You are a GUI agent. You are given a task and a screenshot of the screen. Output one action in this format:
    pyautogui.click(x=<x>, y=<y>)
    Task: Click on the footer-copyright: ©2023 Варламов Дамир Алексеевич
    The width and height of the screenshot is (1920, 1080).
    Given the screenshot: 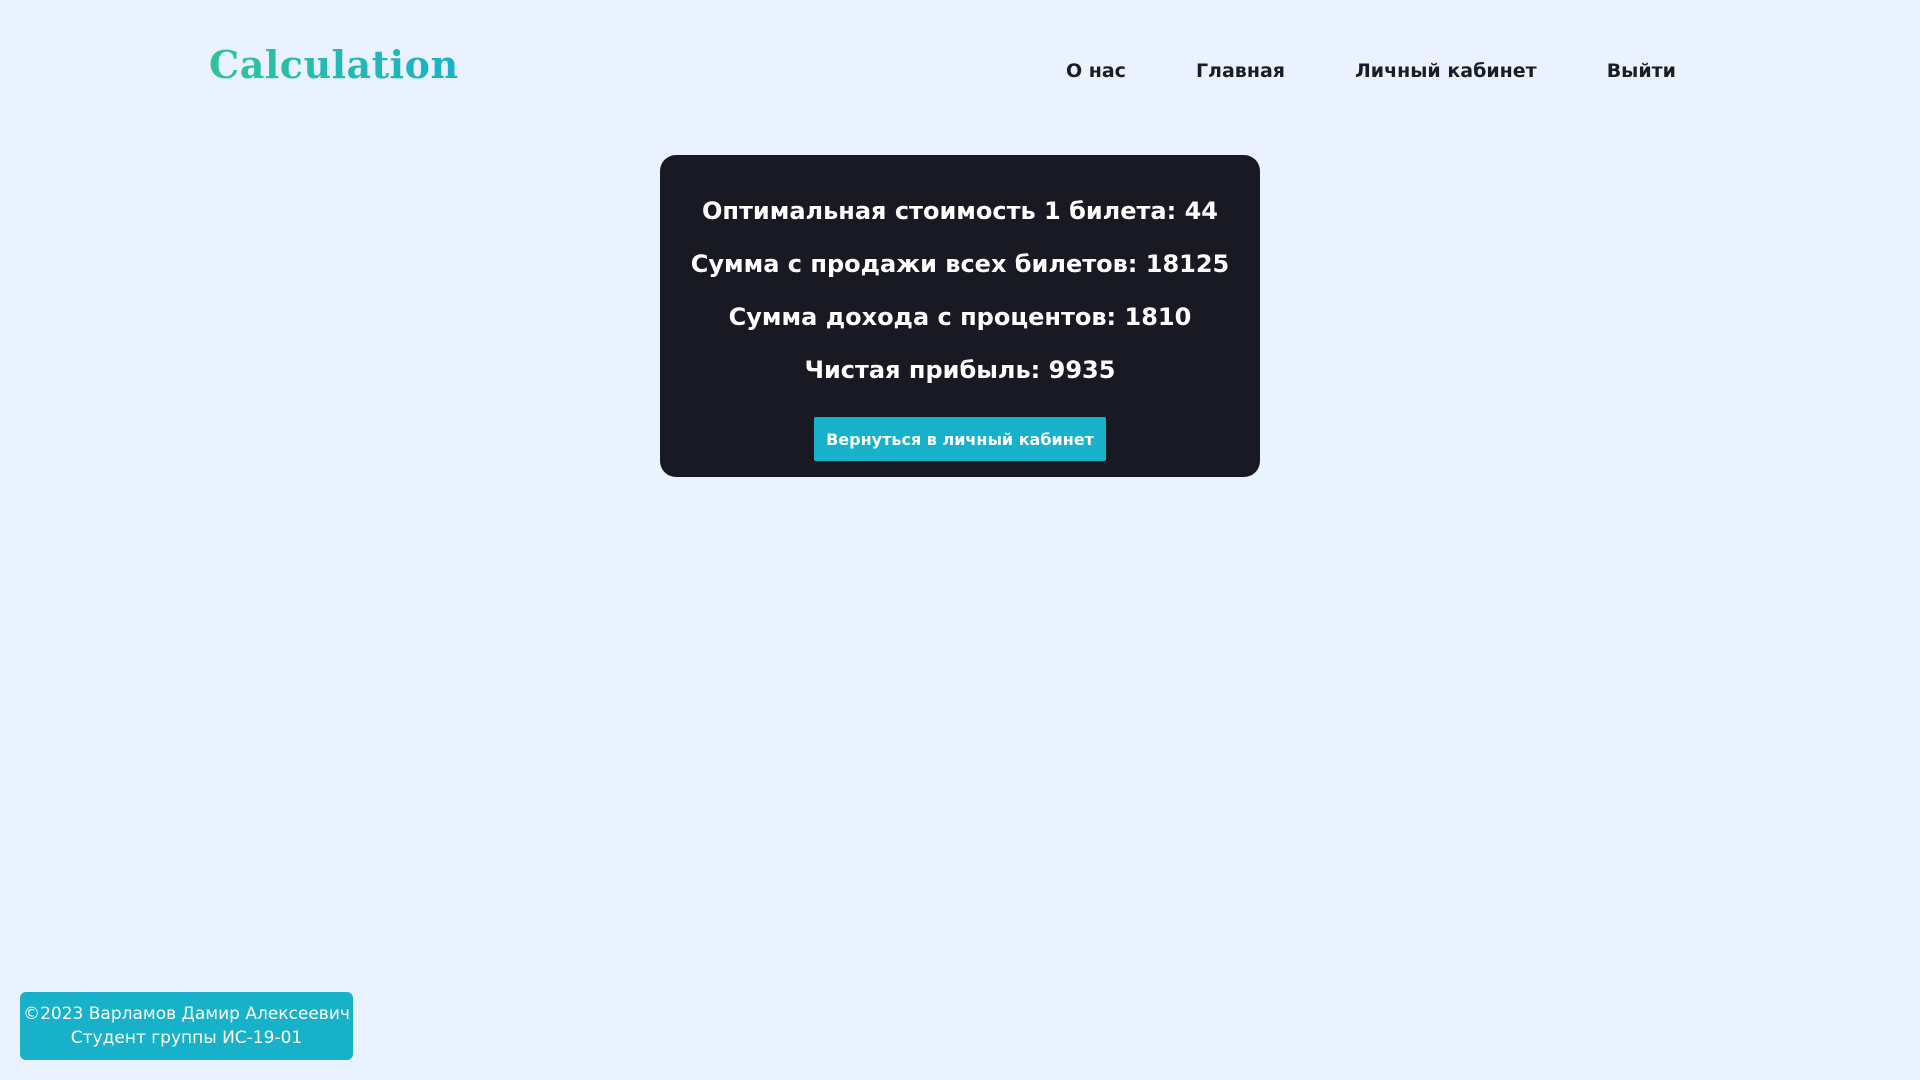 What is the action you would take?
    pyautogui.click(x=186, y=1014)
    